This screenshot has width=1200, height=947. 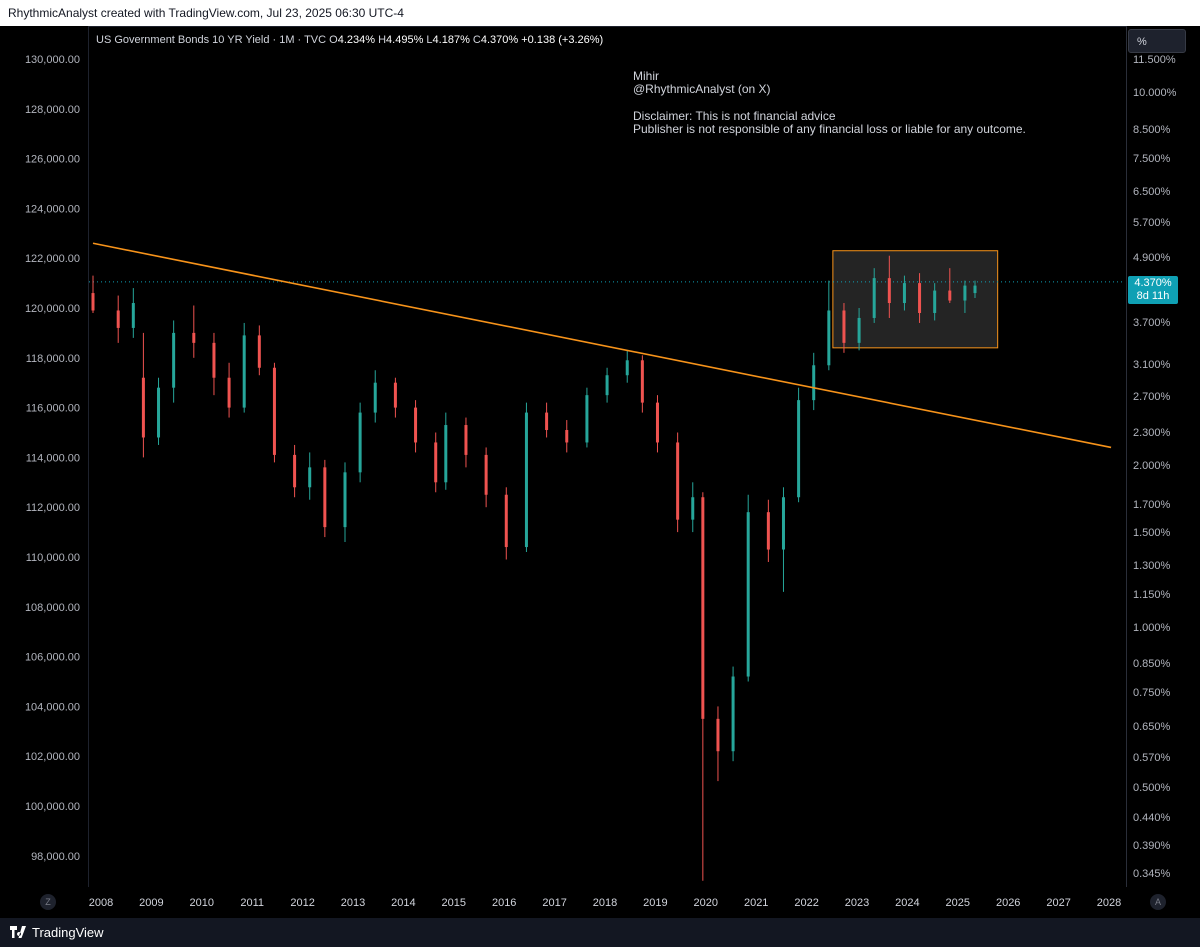 What do you see at coordinates (857, 903) in the screenshot?
I see `x-axis-tick: 2023` at bounding box center [857, 903].